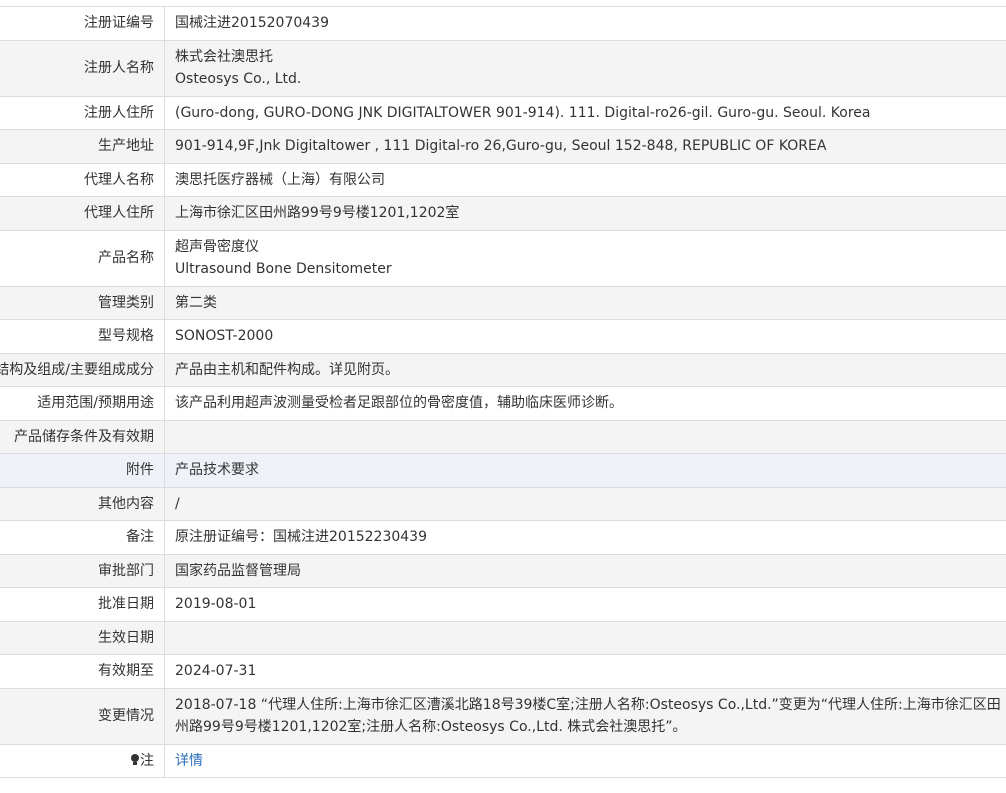 This screenshot has height=793, width=1006. I want to click on field-label: 注册人名称, so click(82, 68).